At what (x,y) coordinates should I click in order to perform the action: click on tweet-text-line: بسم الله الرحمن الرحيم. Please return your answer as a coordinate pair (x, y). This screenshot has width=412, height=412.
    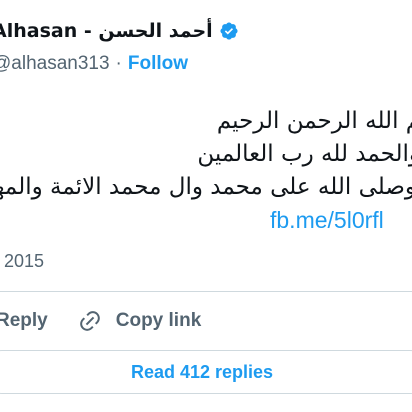
    Looking at the image, I should click on (314, 121).